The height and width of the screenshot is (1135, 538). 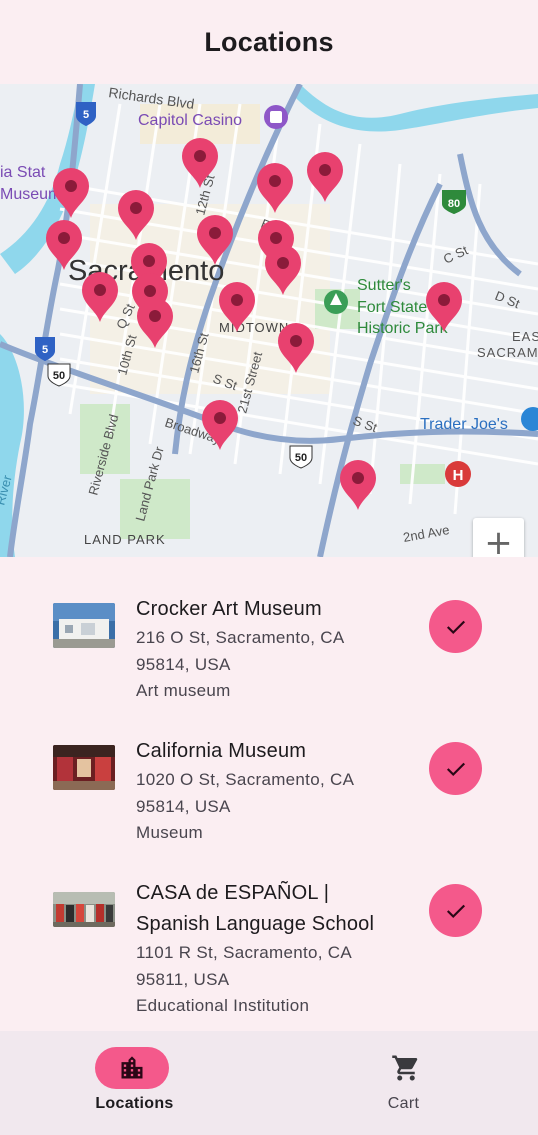 What do you see at coordinates (84, 625) in the screenshot?
I see `museum-building-photo` at bounding box center [84, 625].